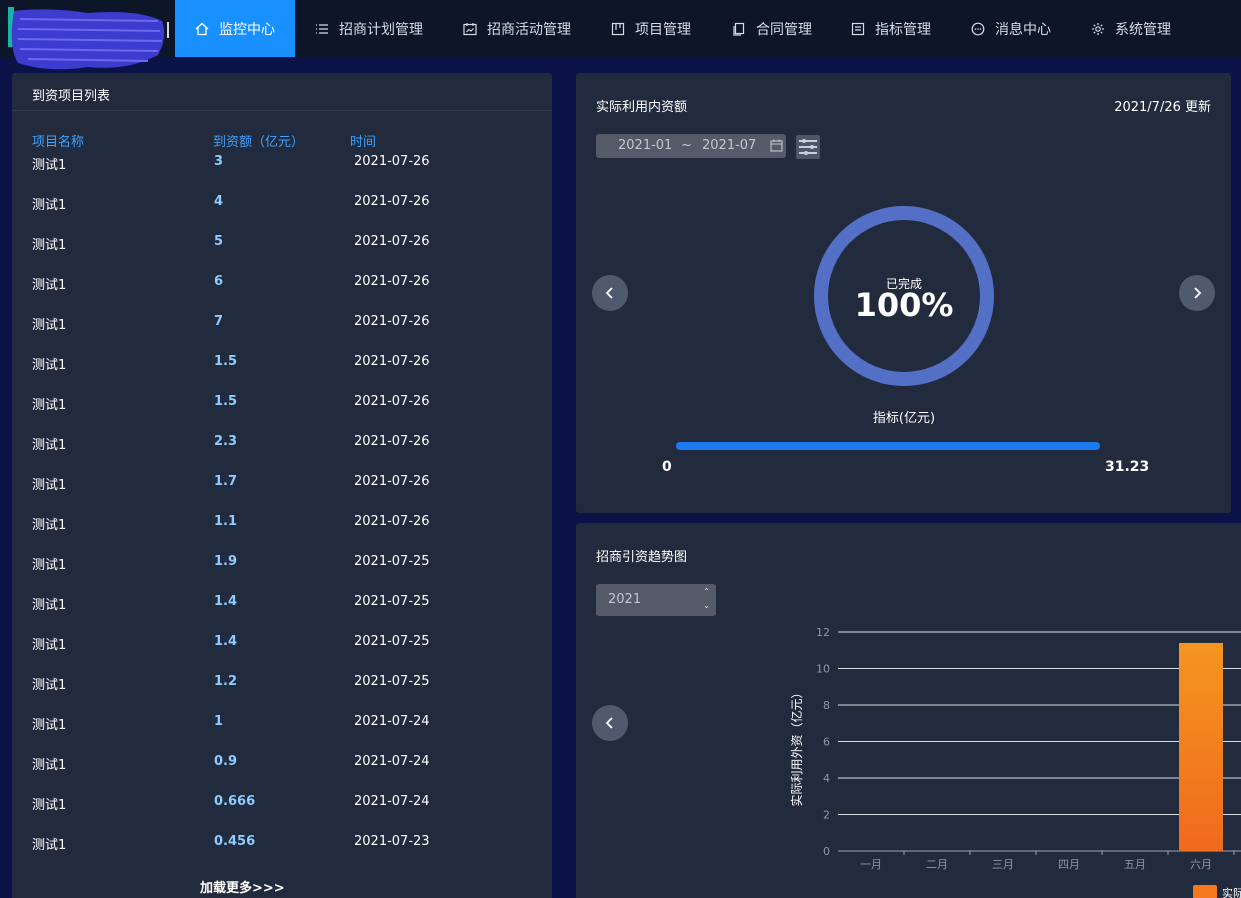  I want to click on nav-item-project: 项目管理, so click(651, 28).